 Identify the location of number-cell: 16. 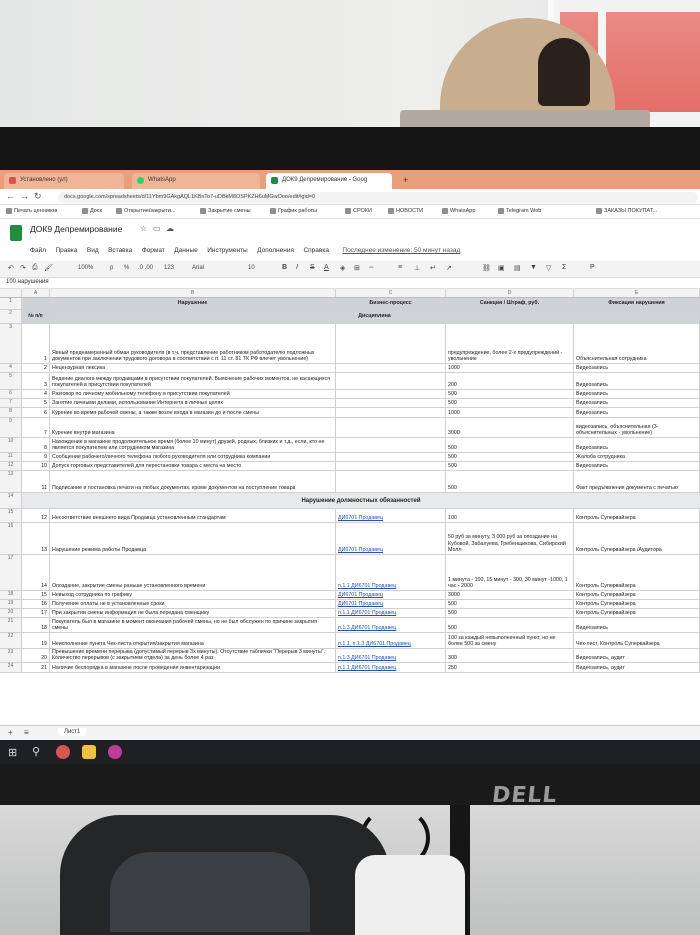
(36, 604).